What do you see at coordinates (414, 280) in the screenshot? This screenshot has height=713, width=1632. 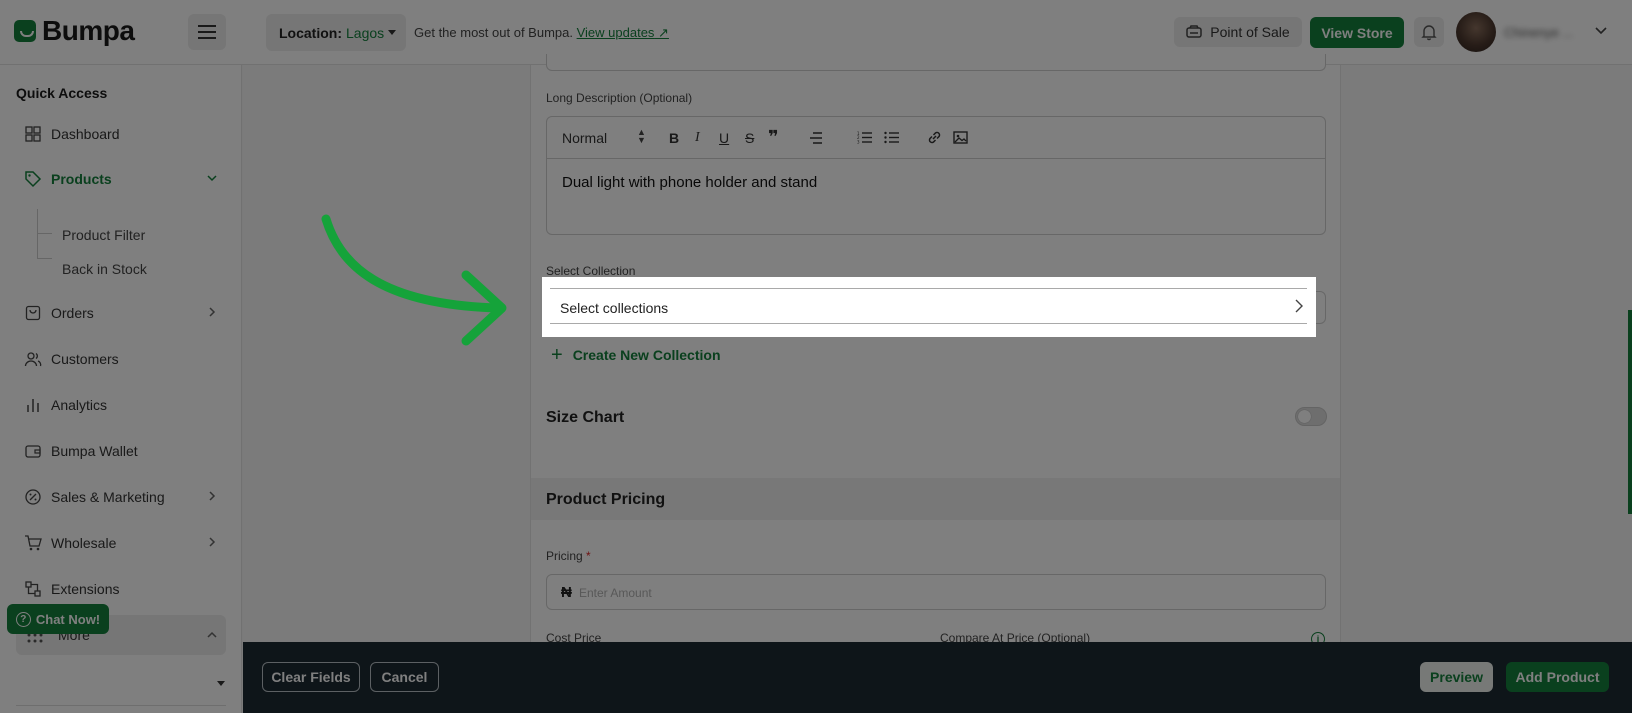 I see `pointer-arrow-icon` at bounding box center [414, 280].